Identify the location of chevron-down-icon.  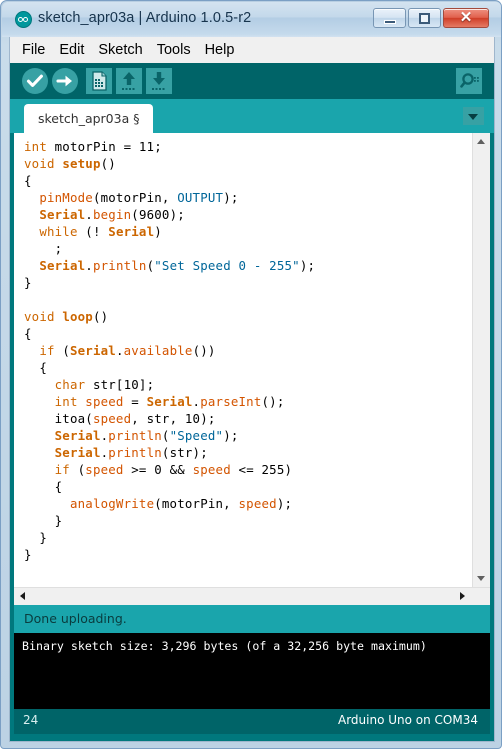
(473, 116).